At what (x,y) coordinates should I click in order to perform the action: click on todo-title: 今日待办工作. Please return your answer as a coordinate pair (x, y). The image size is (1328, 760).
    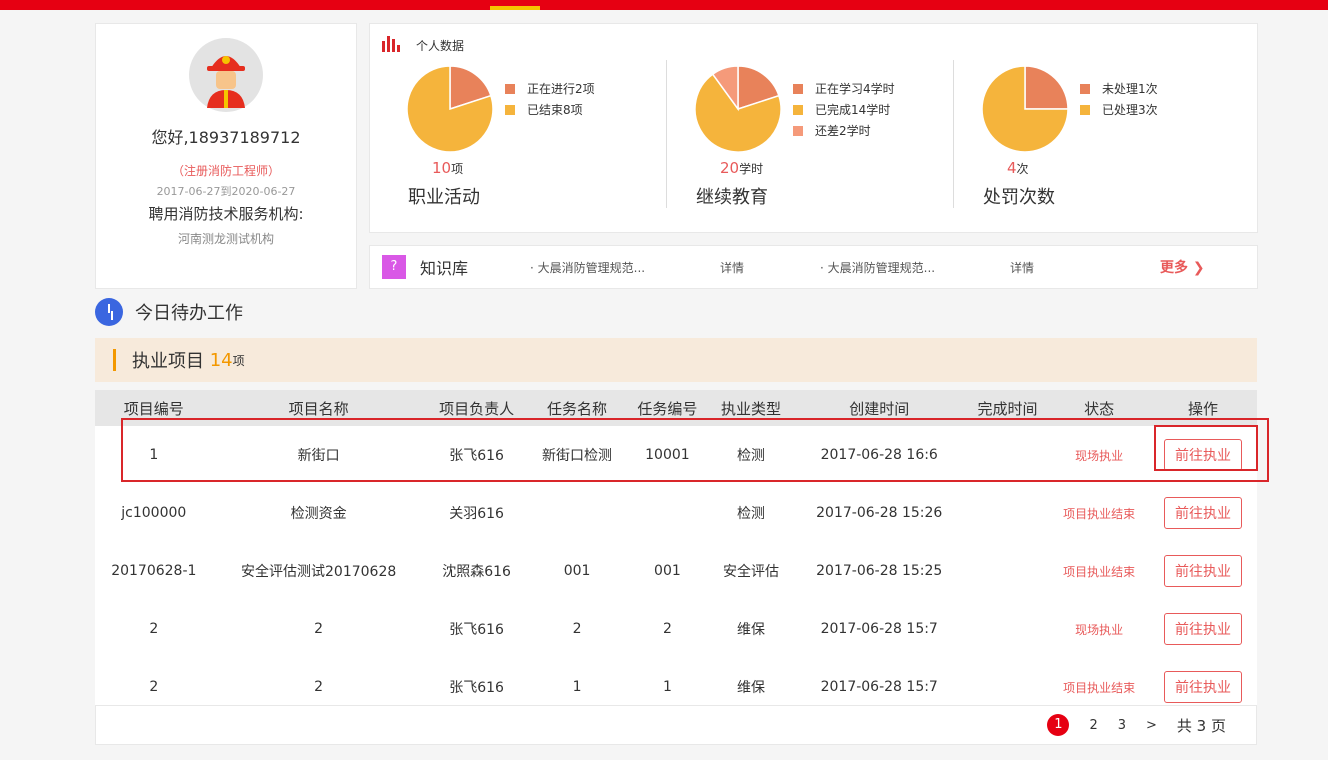
    Looking at the image, I should click on (189, 313).